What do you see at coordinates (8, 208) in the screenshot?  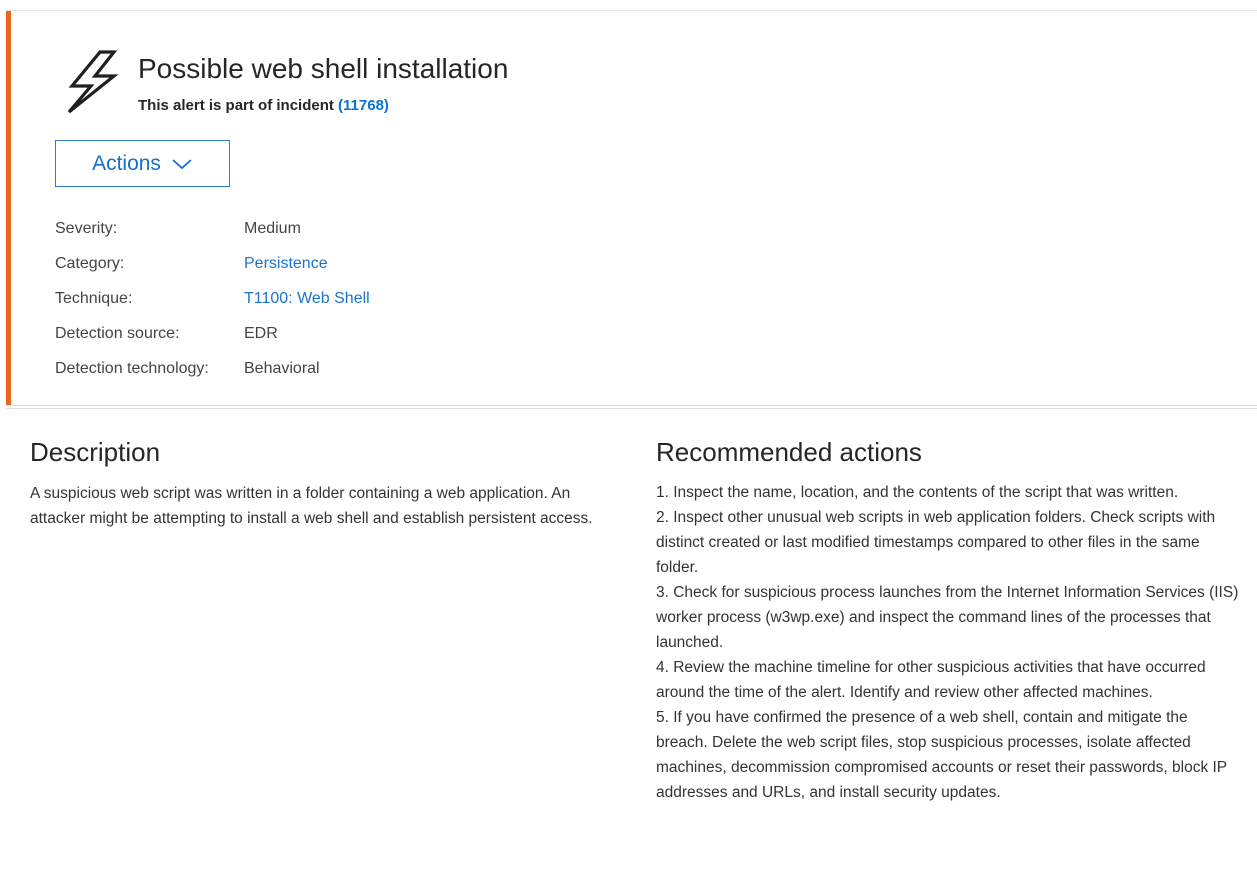 I see `severity-accent-bar` at bounding box center [8, 208].